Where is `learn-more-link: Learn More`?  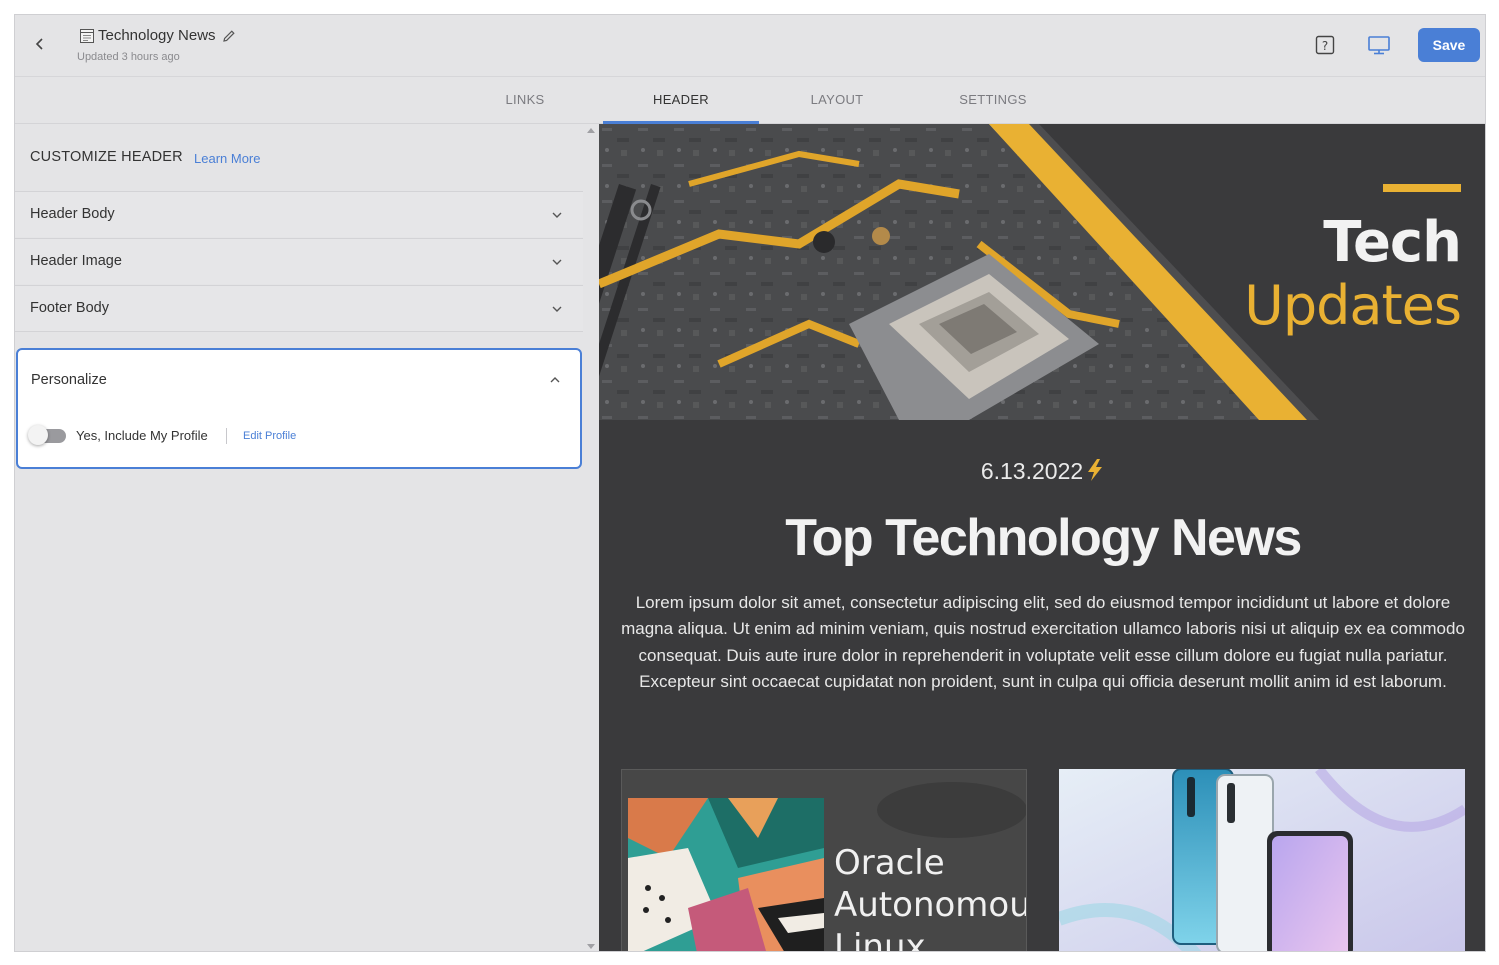 learn-more-link: Learn More is located at coordinates (227, 158).